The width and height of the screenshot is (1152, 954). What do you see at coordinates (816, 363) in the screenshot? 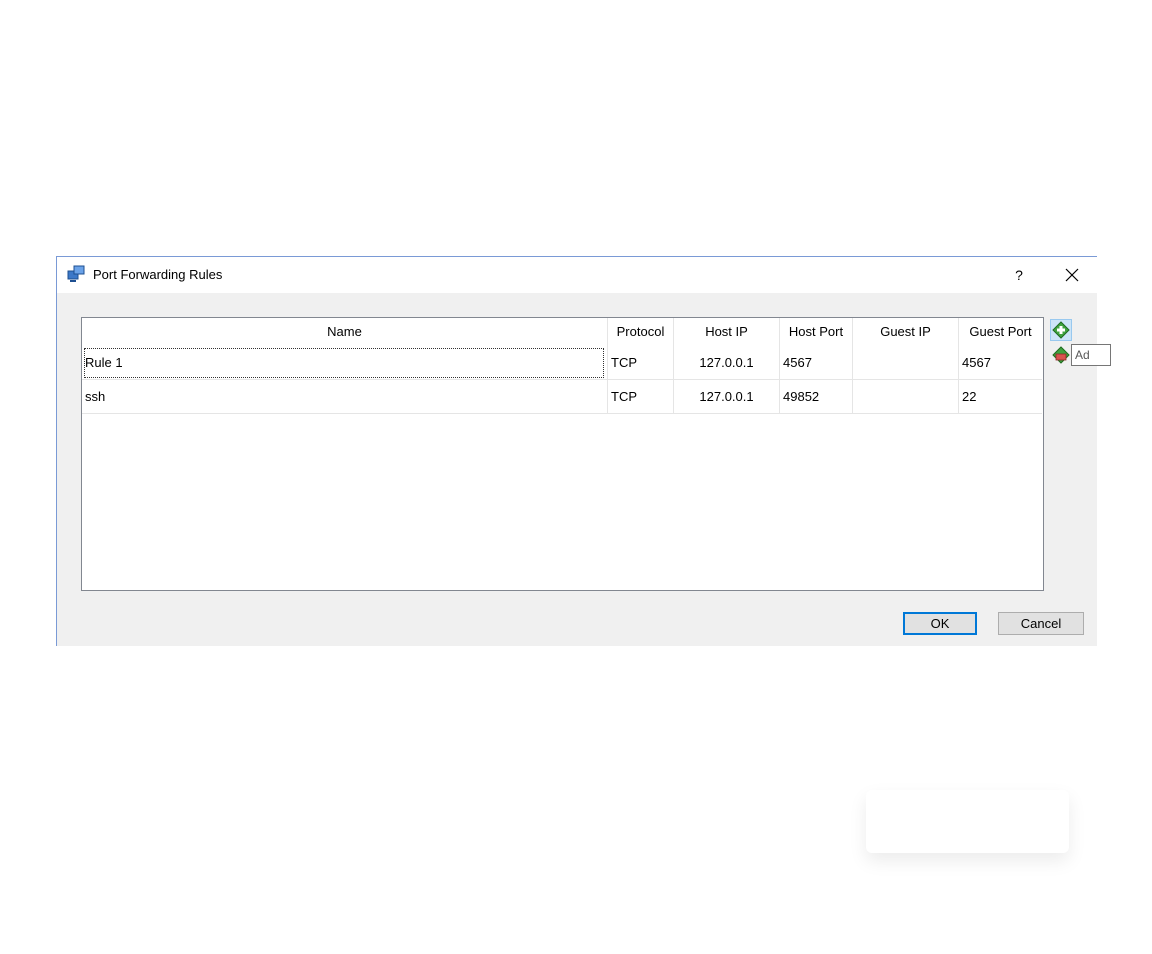
I see `cell-host-port: 4567` at bounding box center [816, 363].